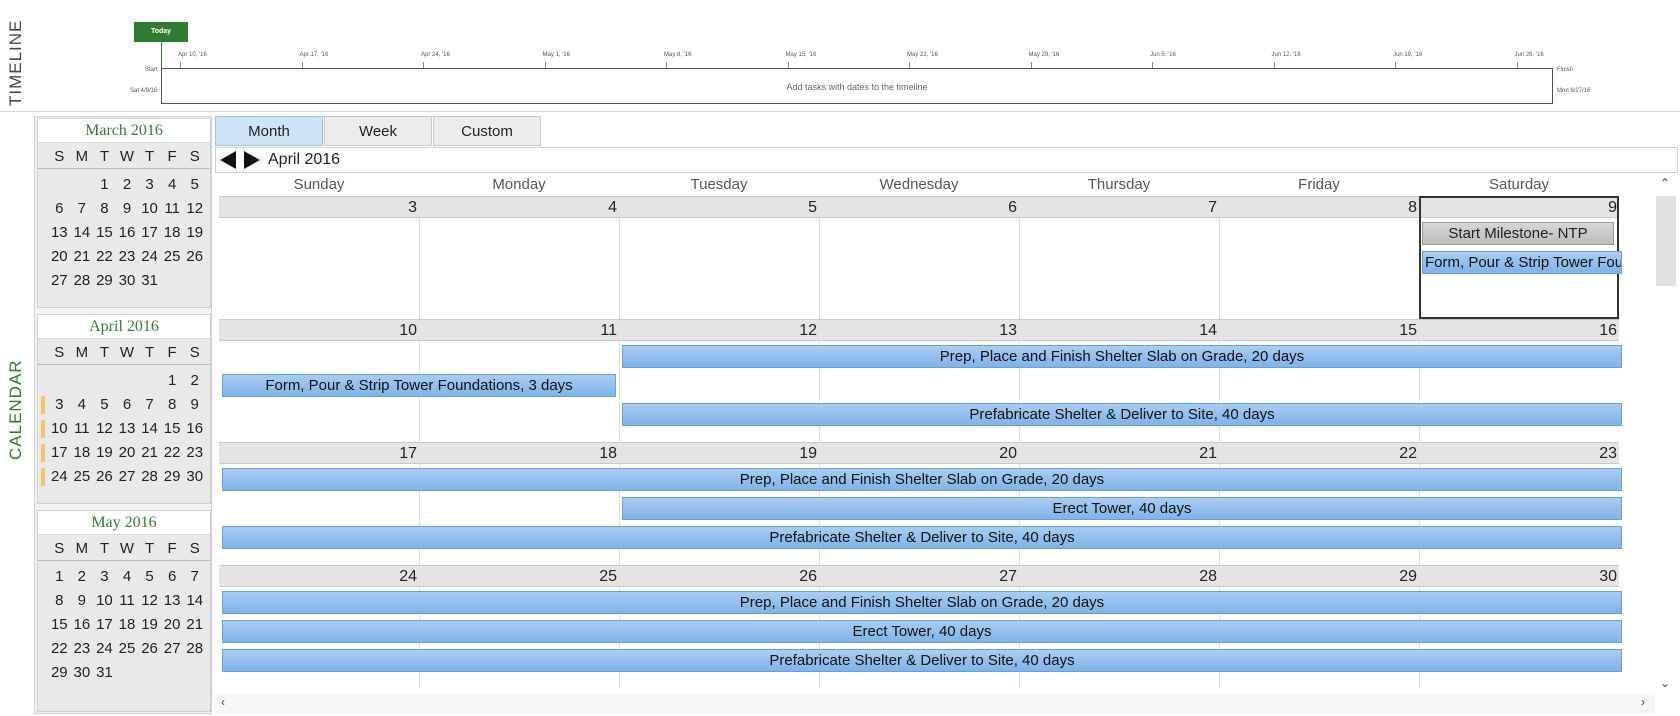  I want to click on day-number: 22, so click(1319, 454).